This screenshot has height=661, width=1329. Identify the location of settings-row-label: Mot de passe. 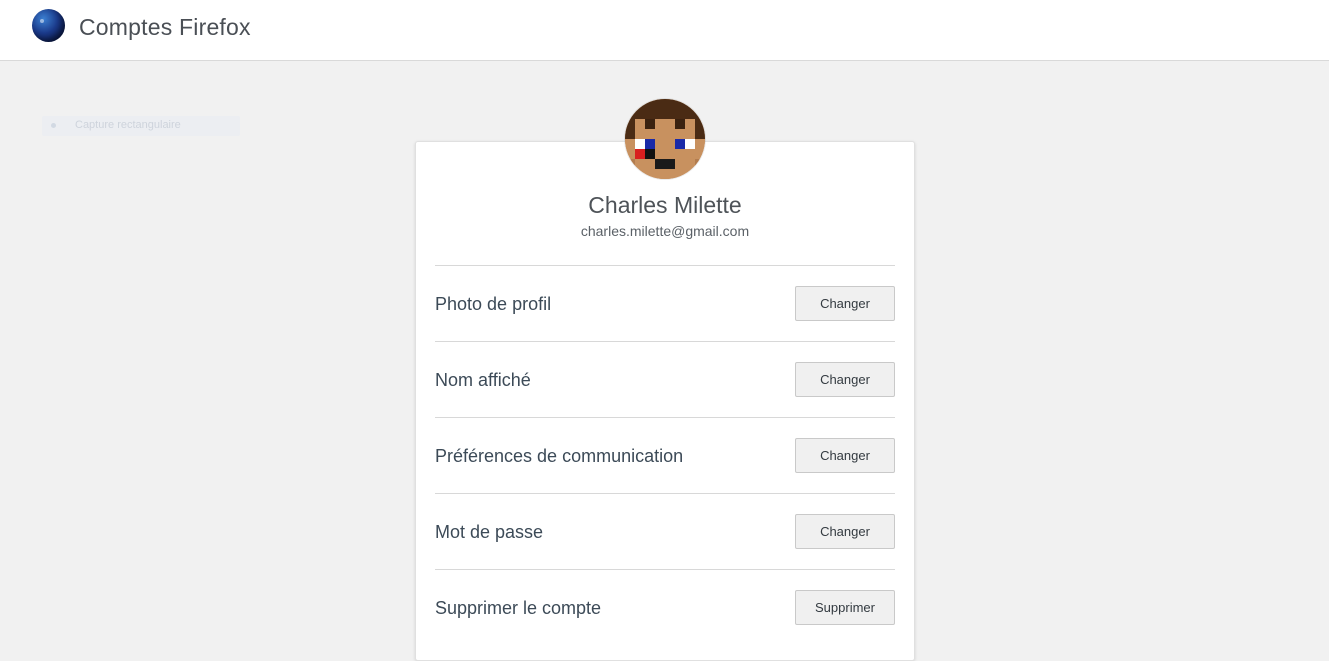
(489, 532).